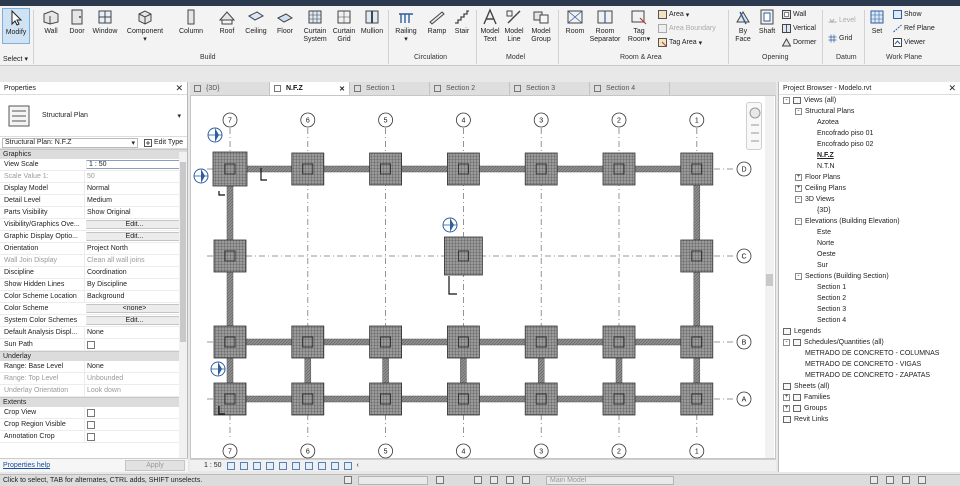 The image size is (960, 486). What do you see at coordinates (794, 14) in the screenshot?
I see `wall-opening-button: Wall` at bounding box center [794, 14].